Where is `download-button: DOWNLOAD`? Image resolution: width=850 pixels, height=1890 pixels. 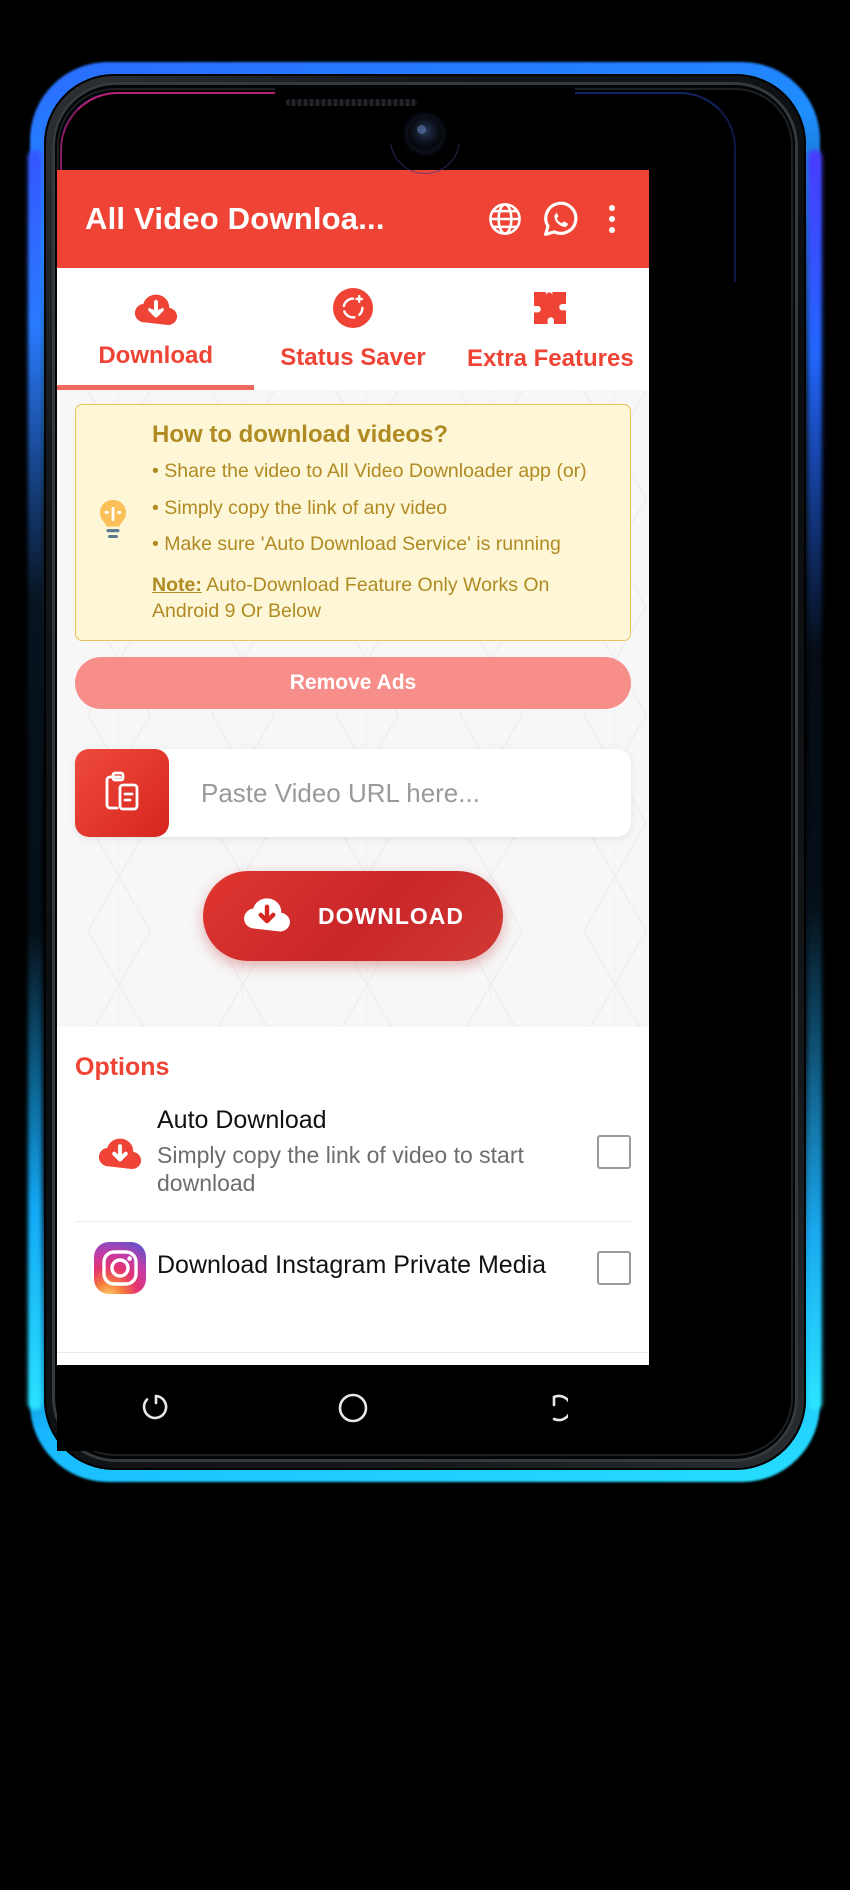 download-button: DOWNLOAD is located at coordinates (353, 916).